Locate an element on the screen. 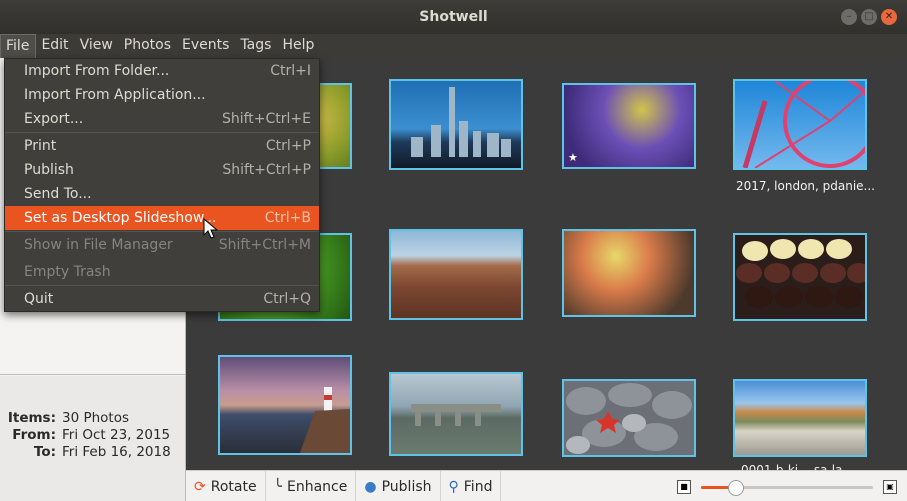 Image resolution: width=907 pixels, height=501 pixels. from-value: Fri Oct 23, 2015 is located at coordinates (116, 435).